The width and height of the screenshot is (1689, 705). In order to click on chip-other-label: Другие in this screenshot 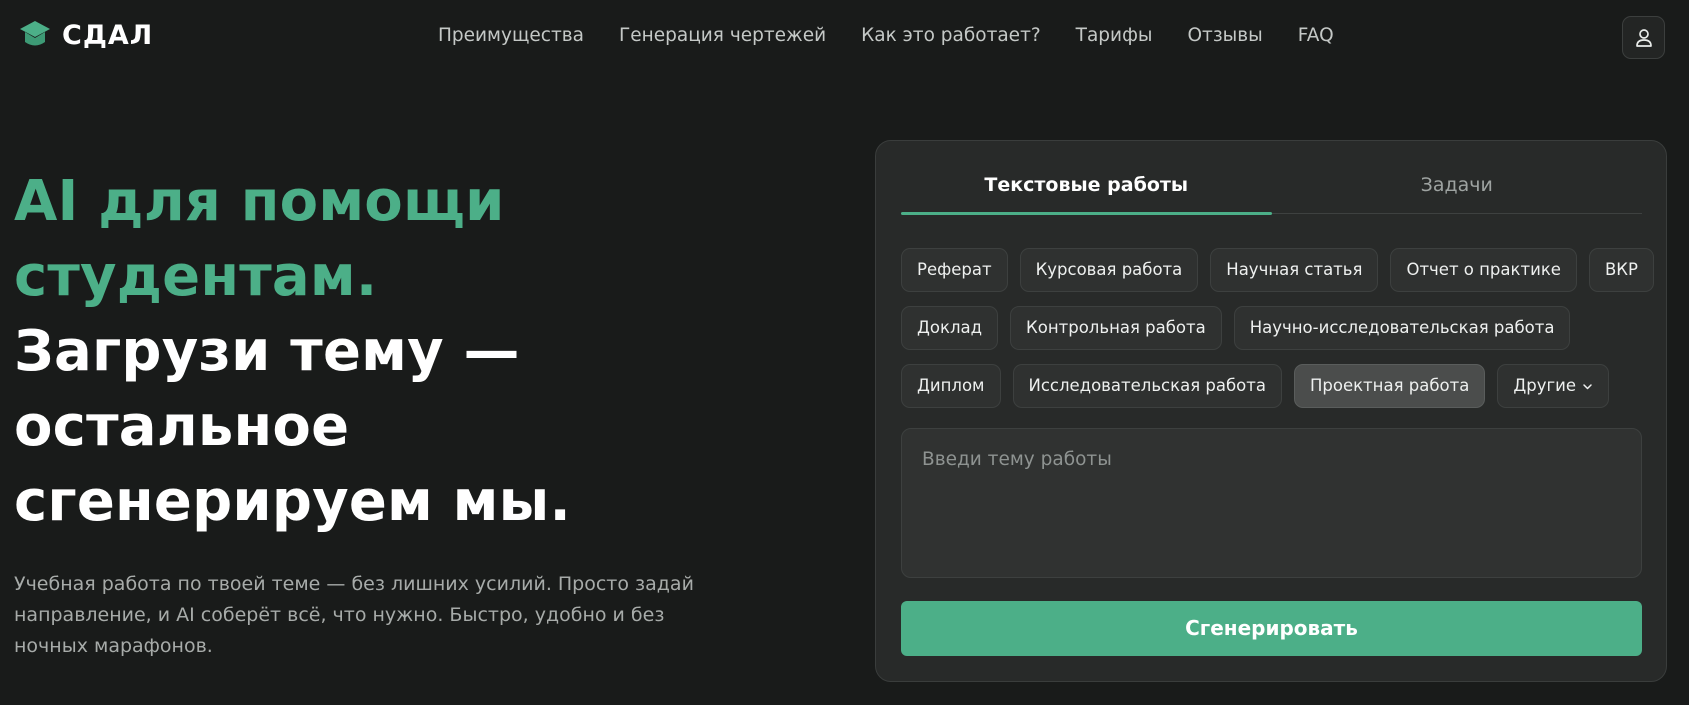, I will do `click(1545, 385)`.